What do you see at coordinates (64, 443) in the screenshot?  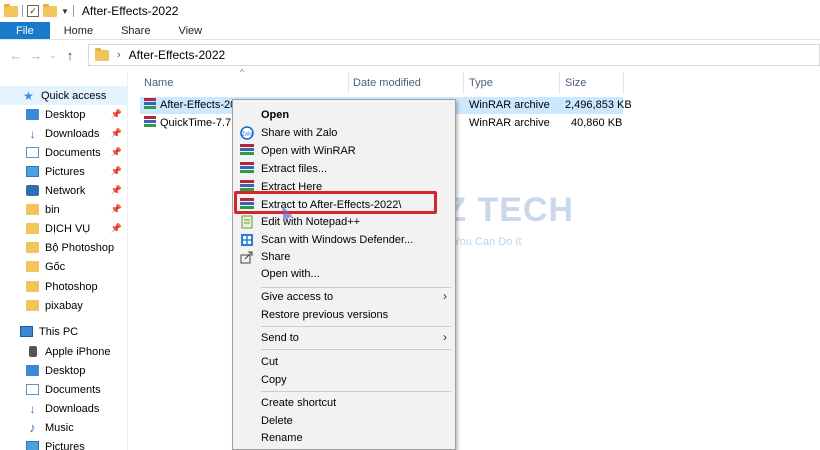 I see `sidebar-item-pictures-pc: Pictures` at bounding box center [64, 443].